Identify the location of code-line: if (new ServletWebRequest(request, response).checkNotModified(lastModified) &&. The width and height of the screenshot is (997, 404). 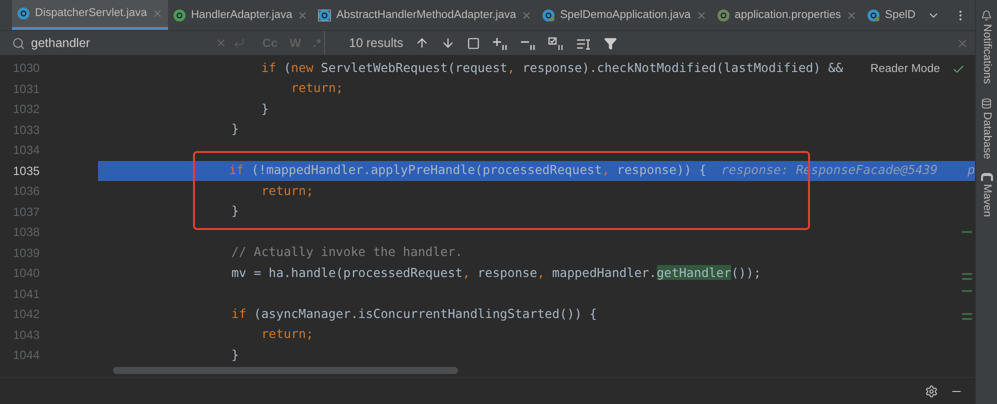
(552, 67).